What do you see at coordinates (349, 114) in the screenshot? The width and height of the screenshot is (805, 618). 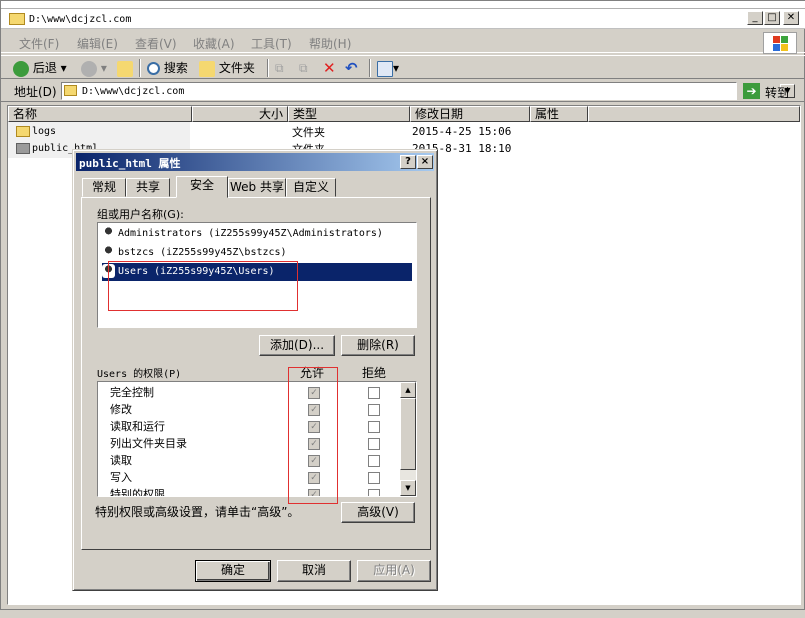 I see `column-type: 类型` at bounding box center [349, 114].